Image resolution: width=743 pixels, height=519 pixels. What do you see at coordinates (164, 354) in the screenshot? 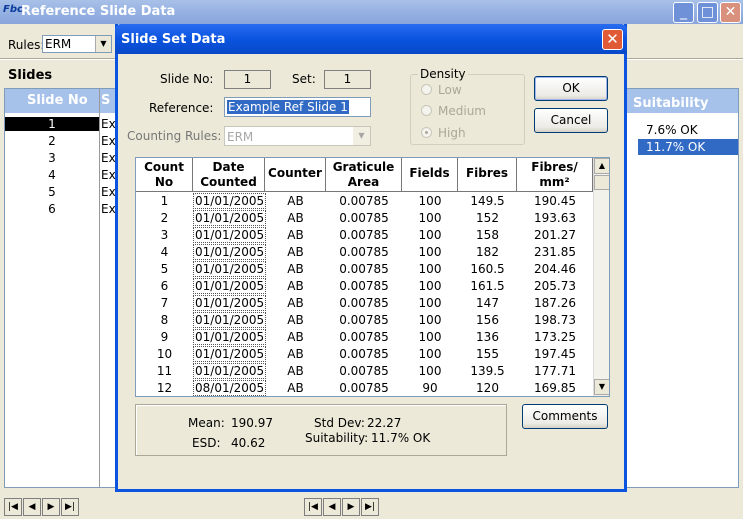
I see `count-no-cell: 10` at bounding box center [164, 354].